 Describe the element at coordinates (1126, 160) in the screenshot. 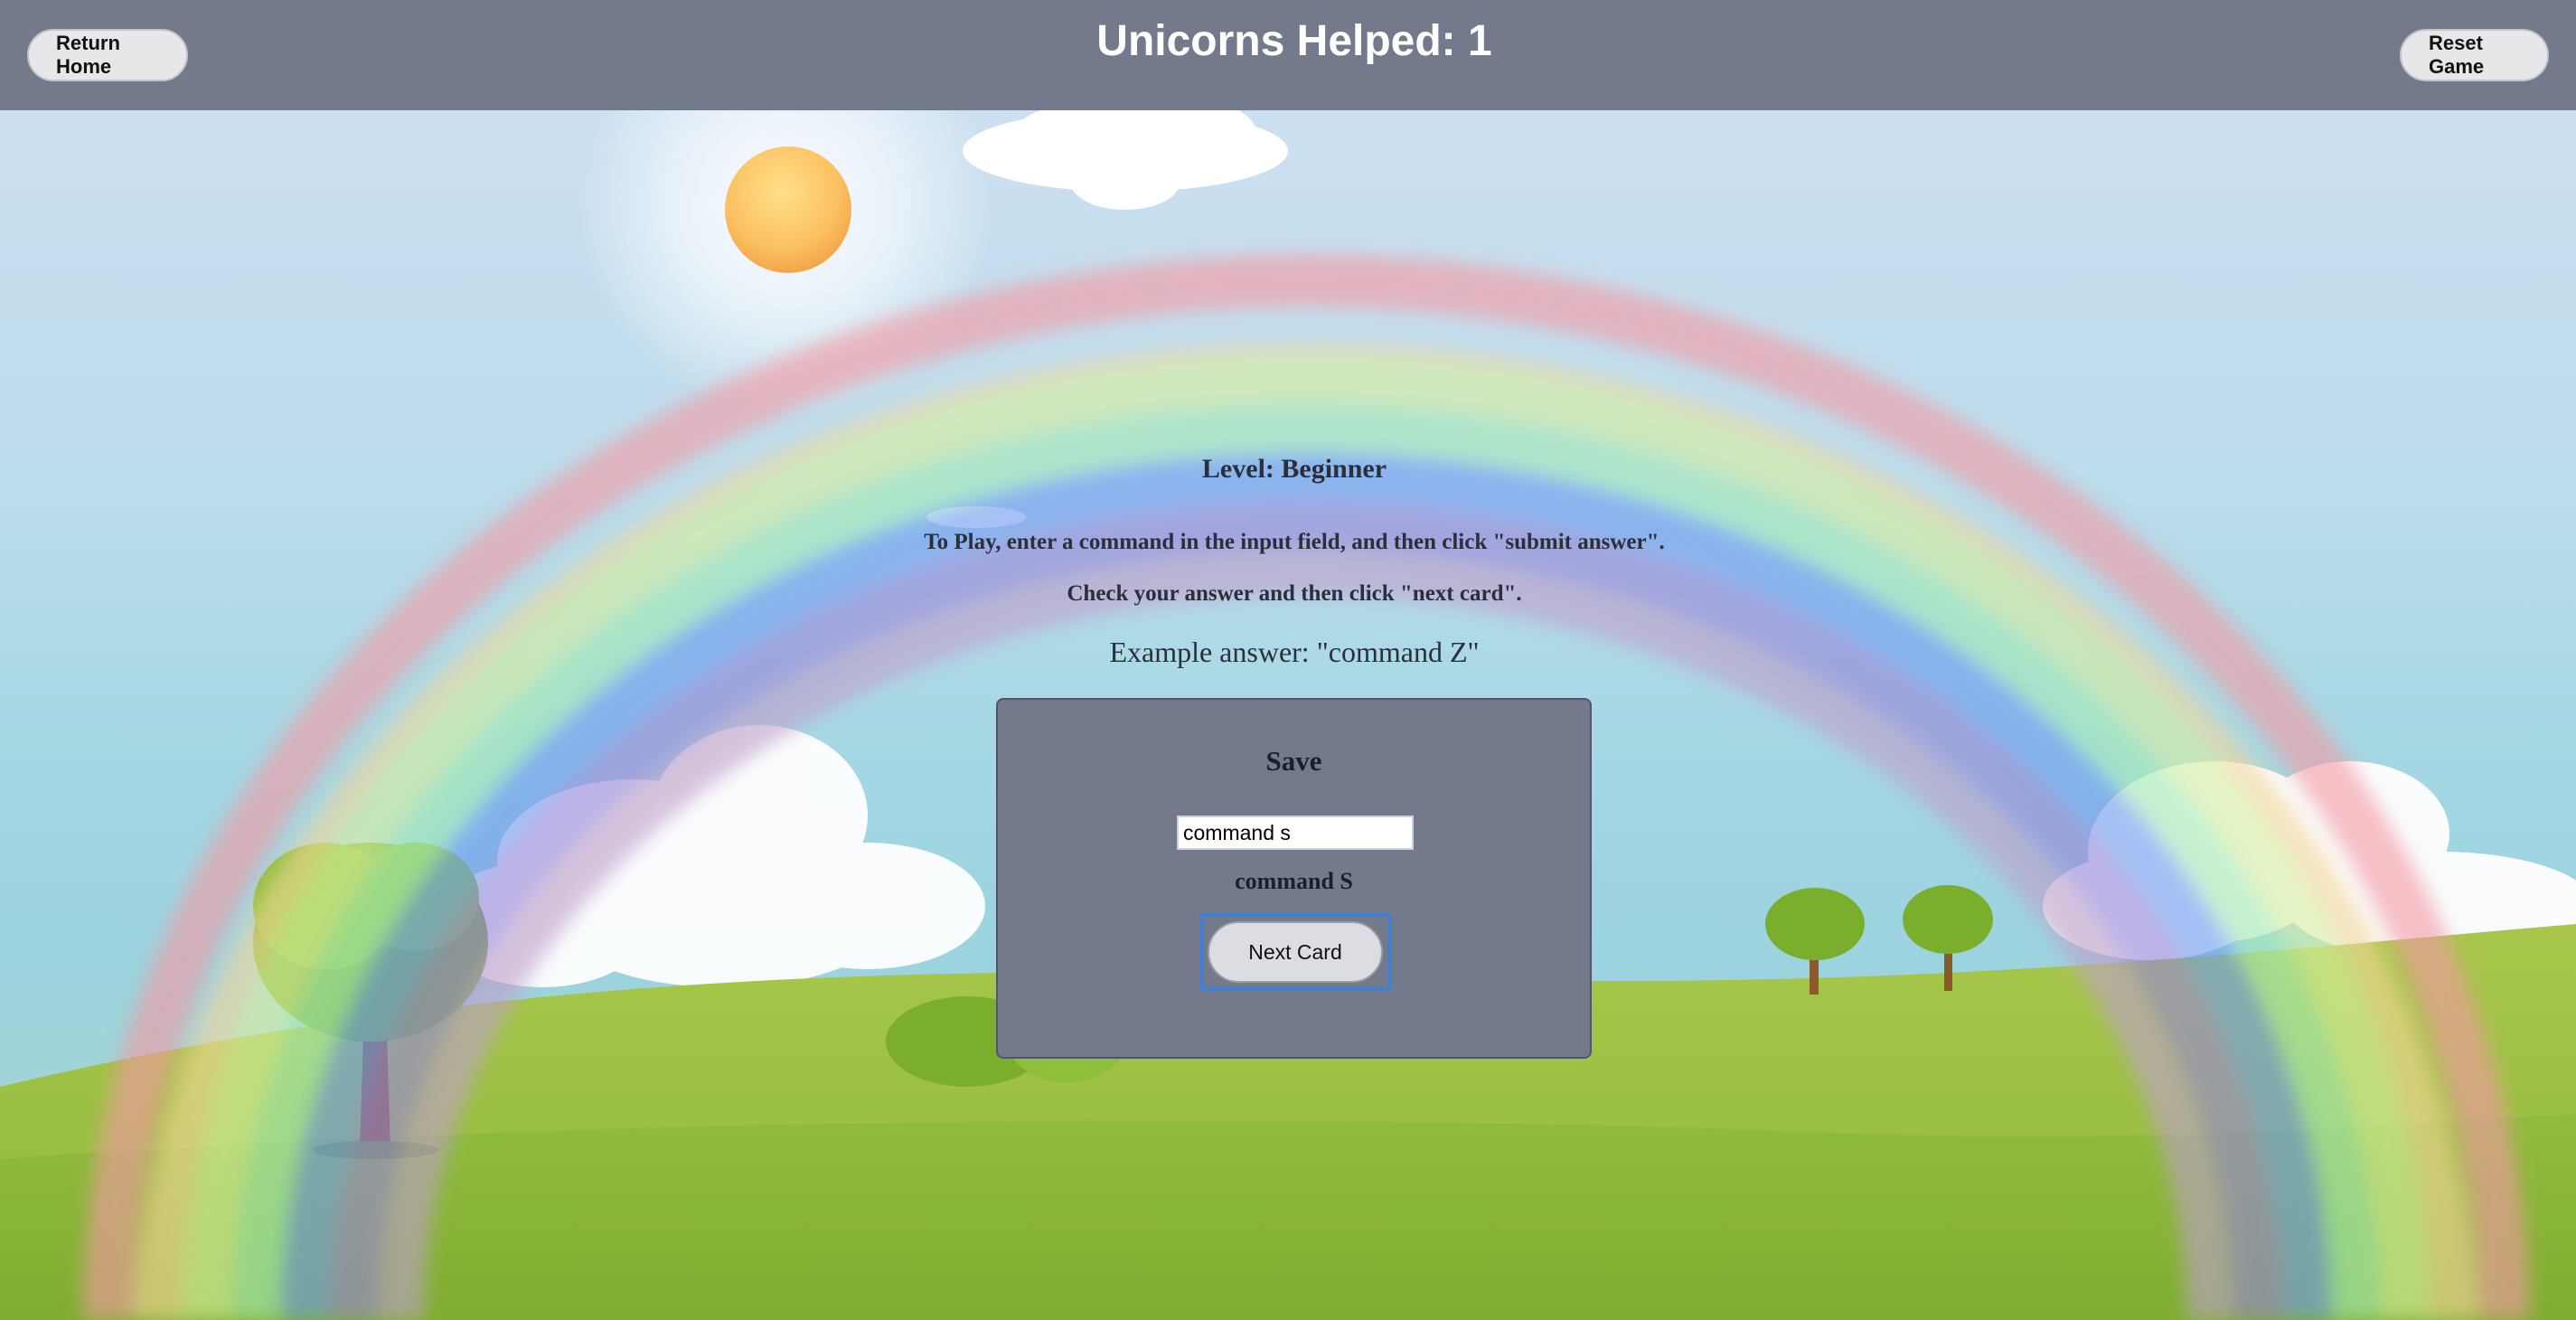

I see `cloud-top` at that location.